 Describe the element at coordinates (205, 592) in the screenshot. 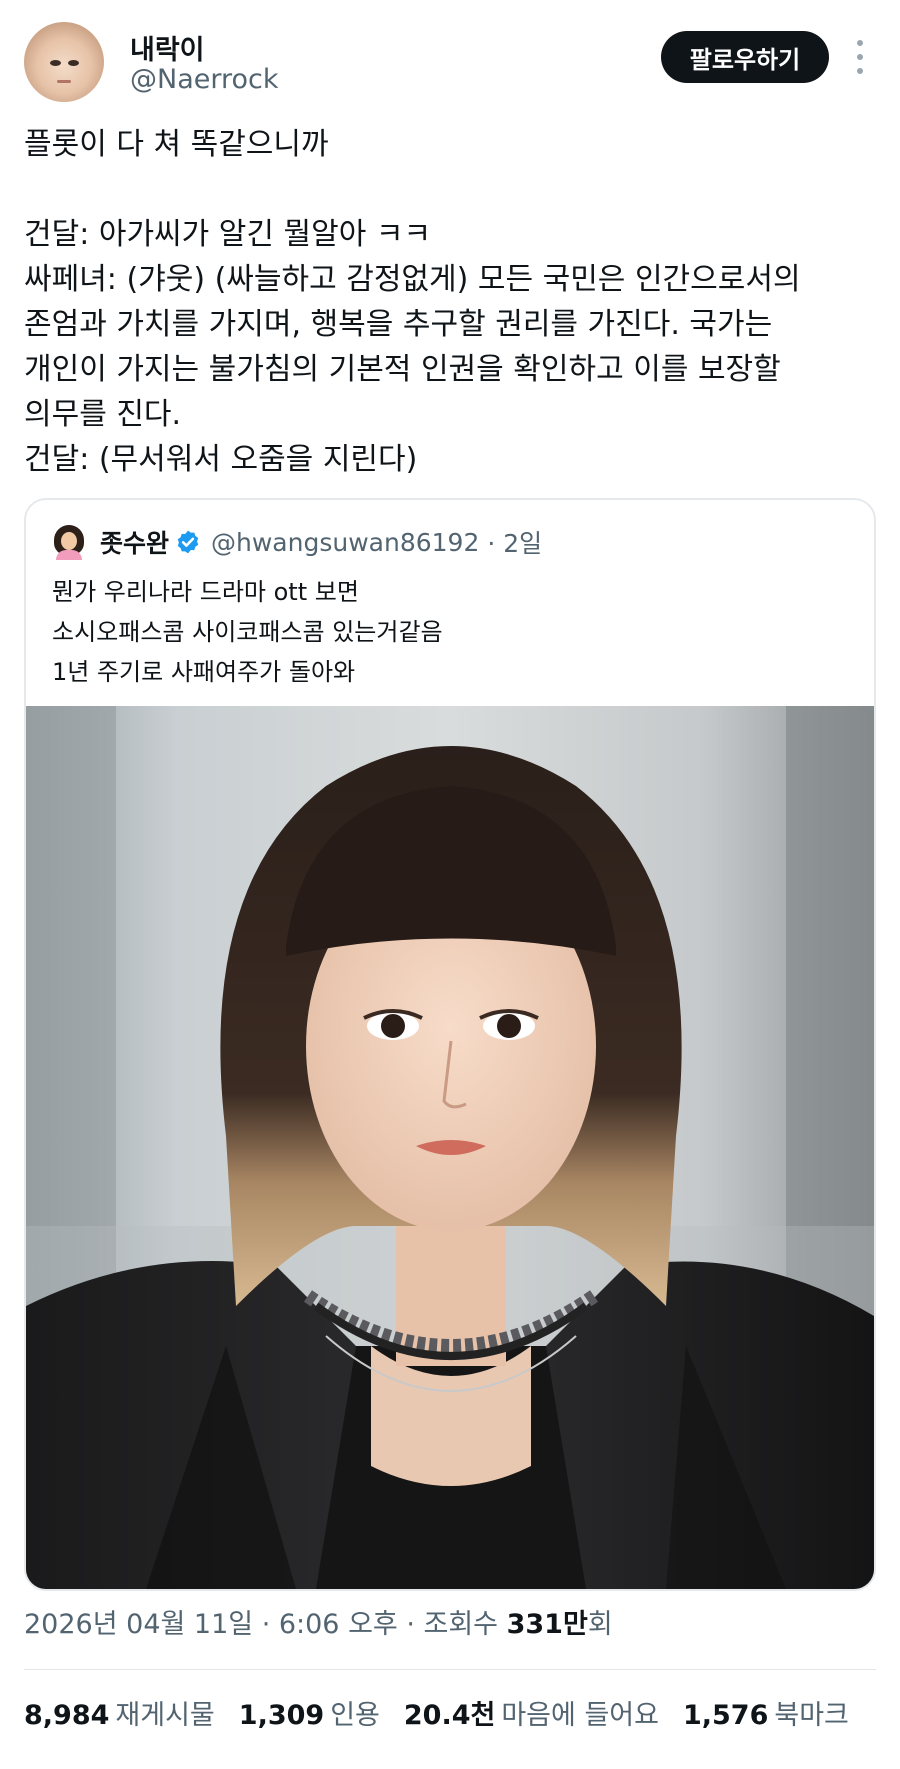

I see `quoted-line: 뭔가 우리나라 드라마 ott 보면` at that location.